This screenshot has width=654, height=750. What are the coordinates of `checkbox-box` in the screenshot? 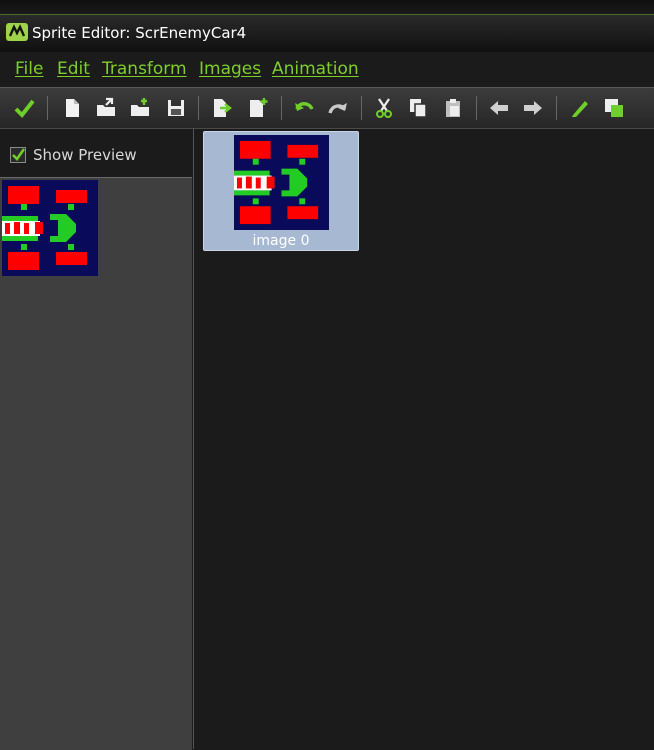 It's located at (18, 155).